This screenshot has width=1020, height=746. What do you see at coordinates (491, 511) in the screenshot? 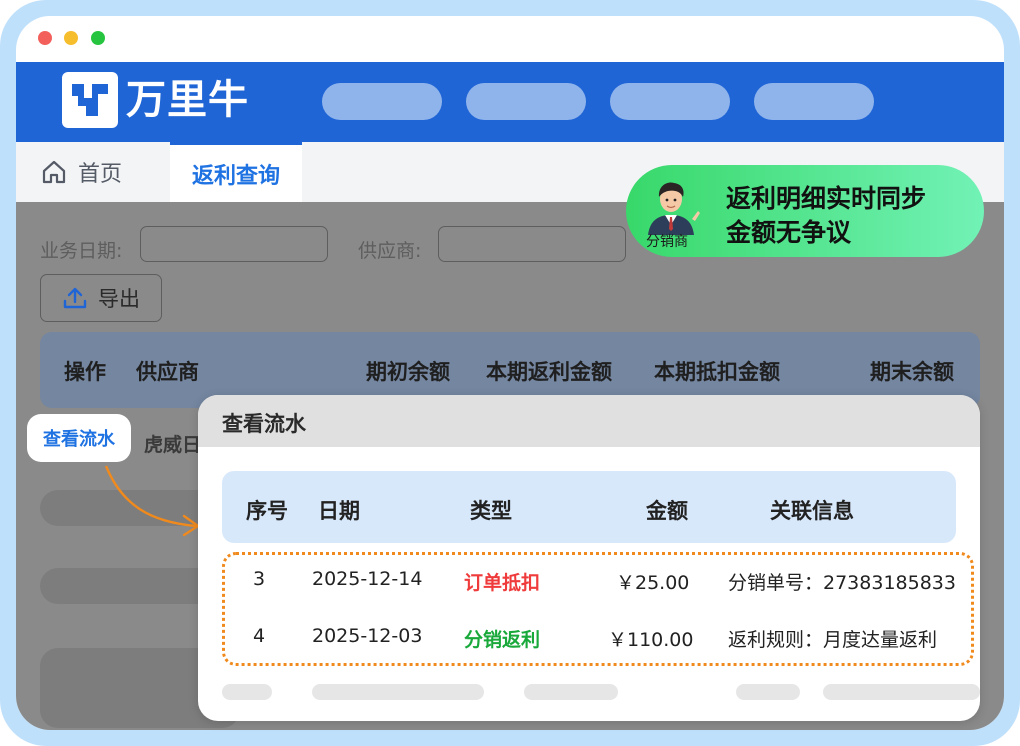
I see `col-type: 类型` at bounding box center [491, 511].